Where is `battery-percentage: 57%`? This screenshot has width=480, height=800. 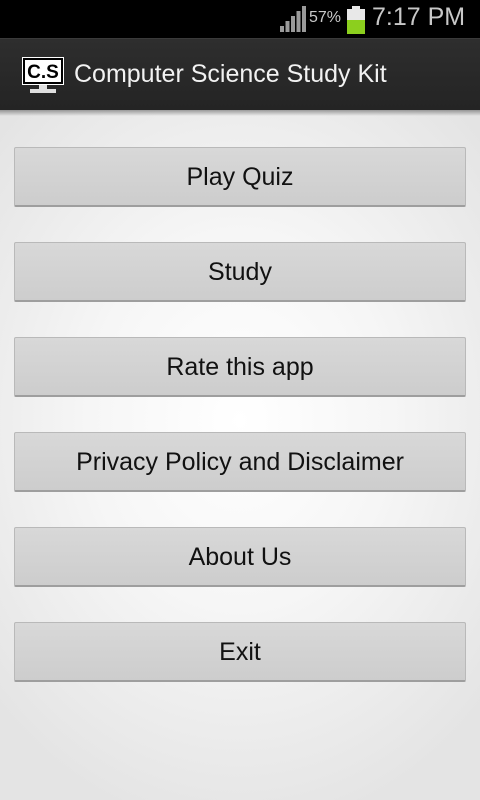
battery-percentage: 57% is located at coordinates (325, 17).